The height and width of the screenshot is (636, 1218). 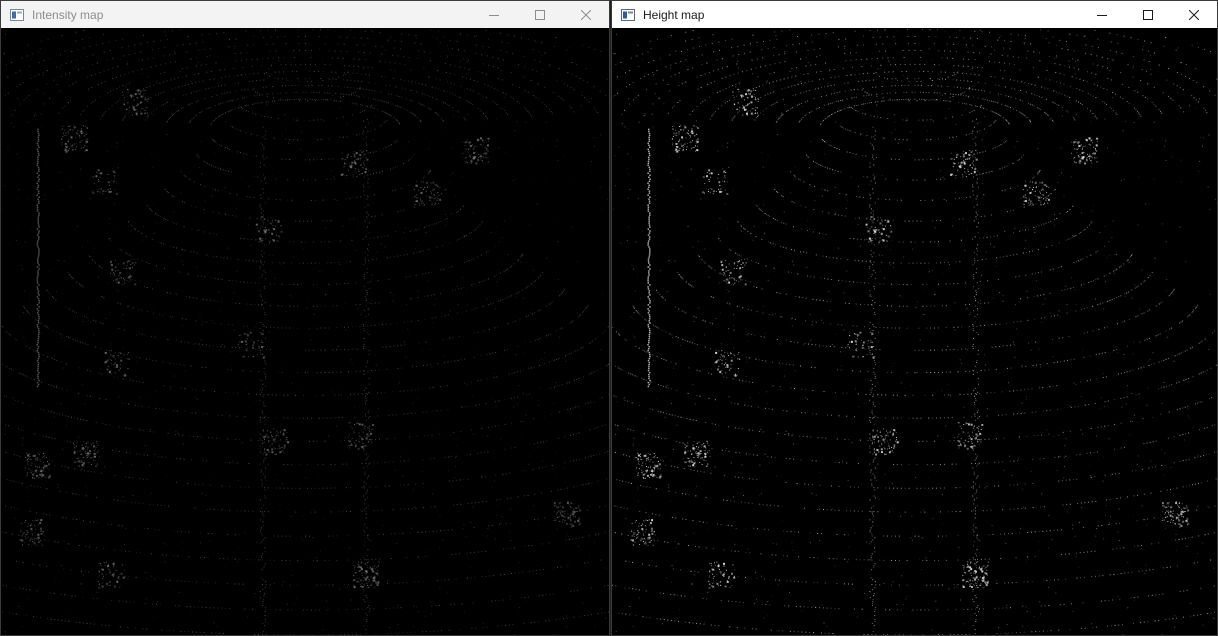 I want to click on height-map-titlebar: Height map, so click(x=914, y=14).